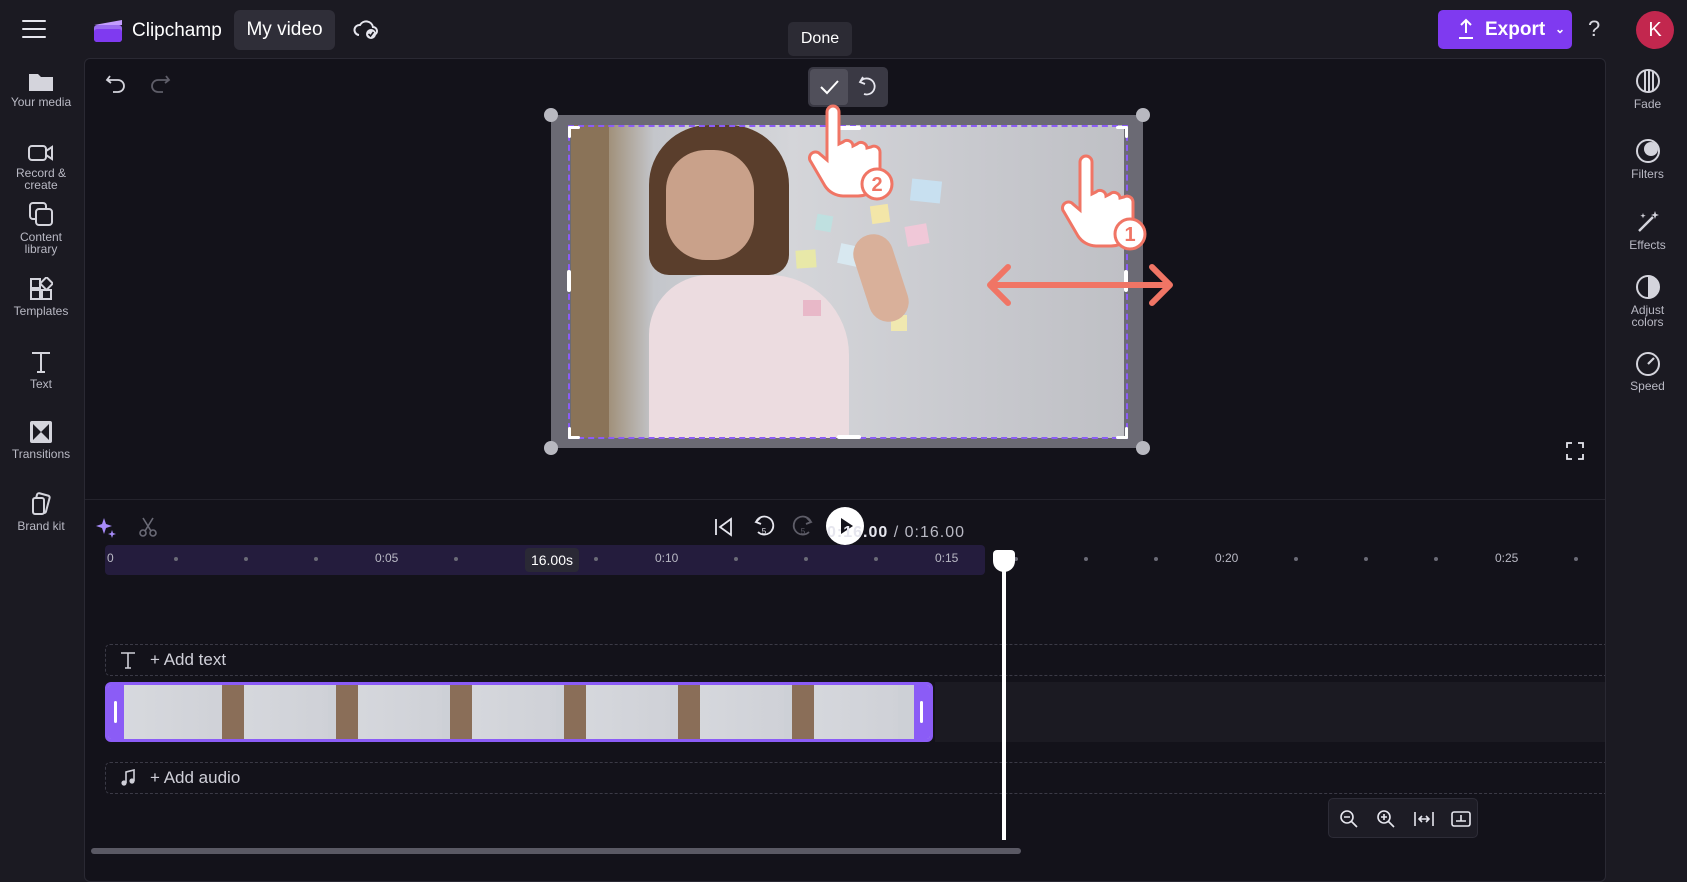 Image resolution: width=1687 pixels, height=882 pixels. What do you see at coordinates (876, 185) in the screenshot?
I see `step-number: 2` at bounding box center [876, 185].